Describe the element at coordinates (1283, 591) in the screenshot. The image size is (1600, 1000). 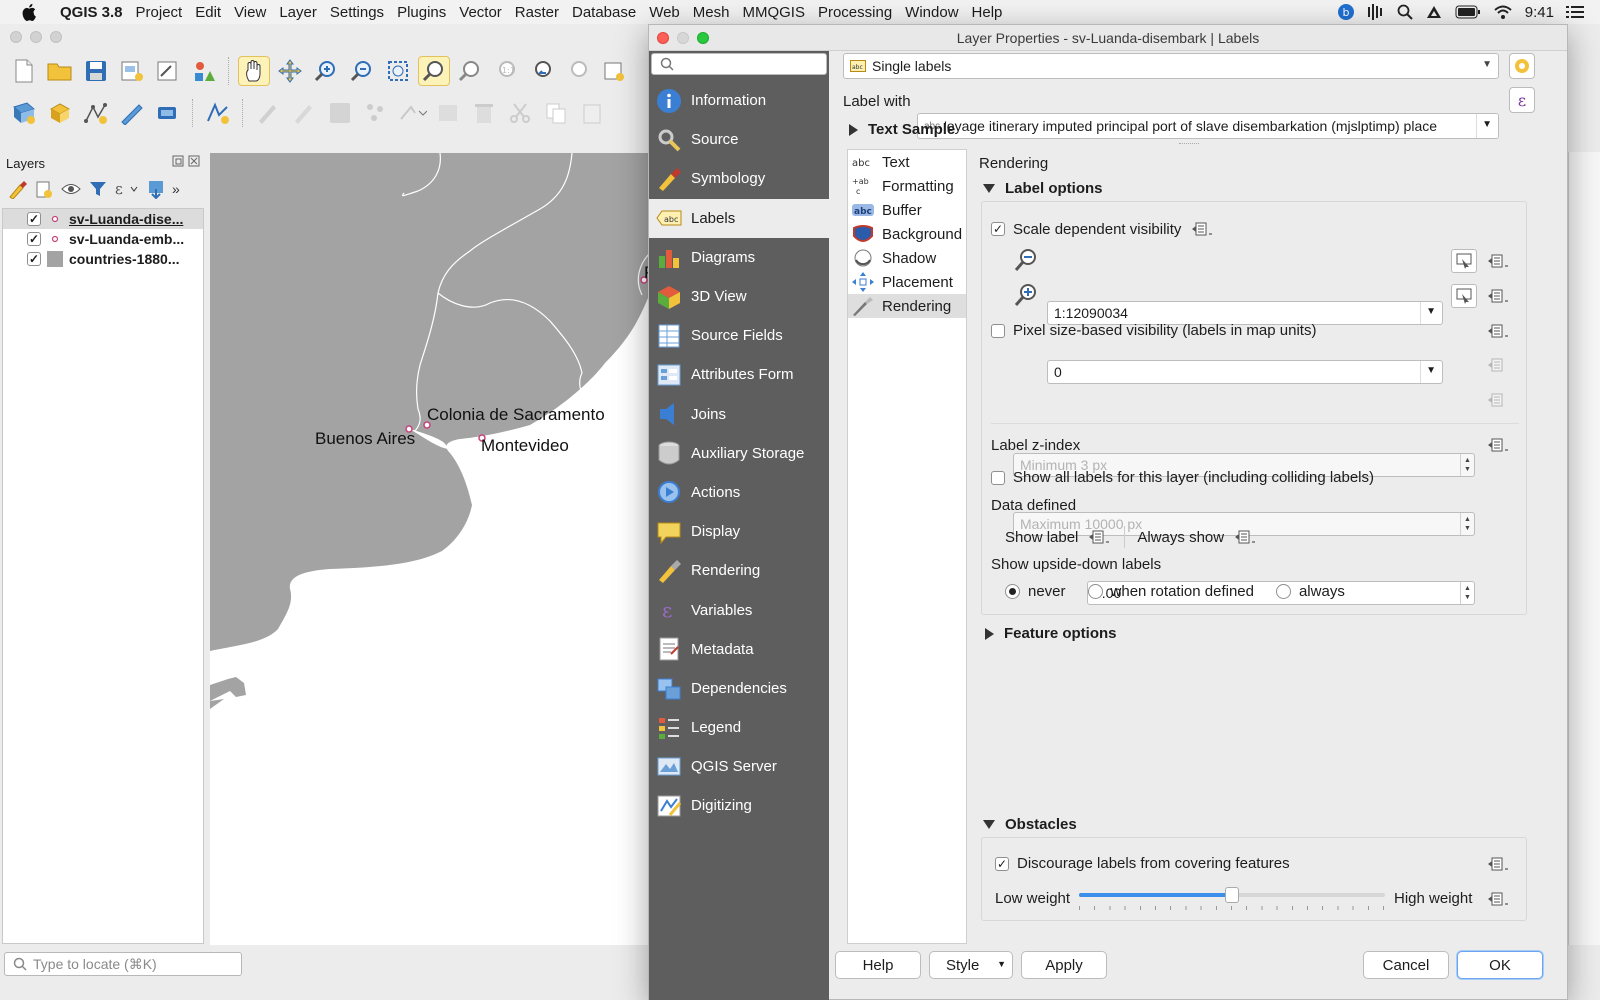
I see `upside-always-radio` at that location.